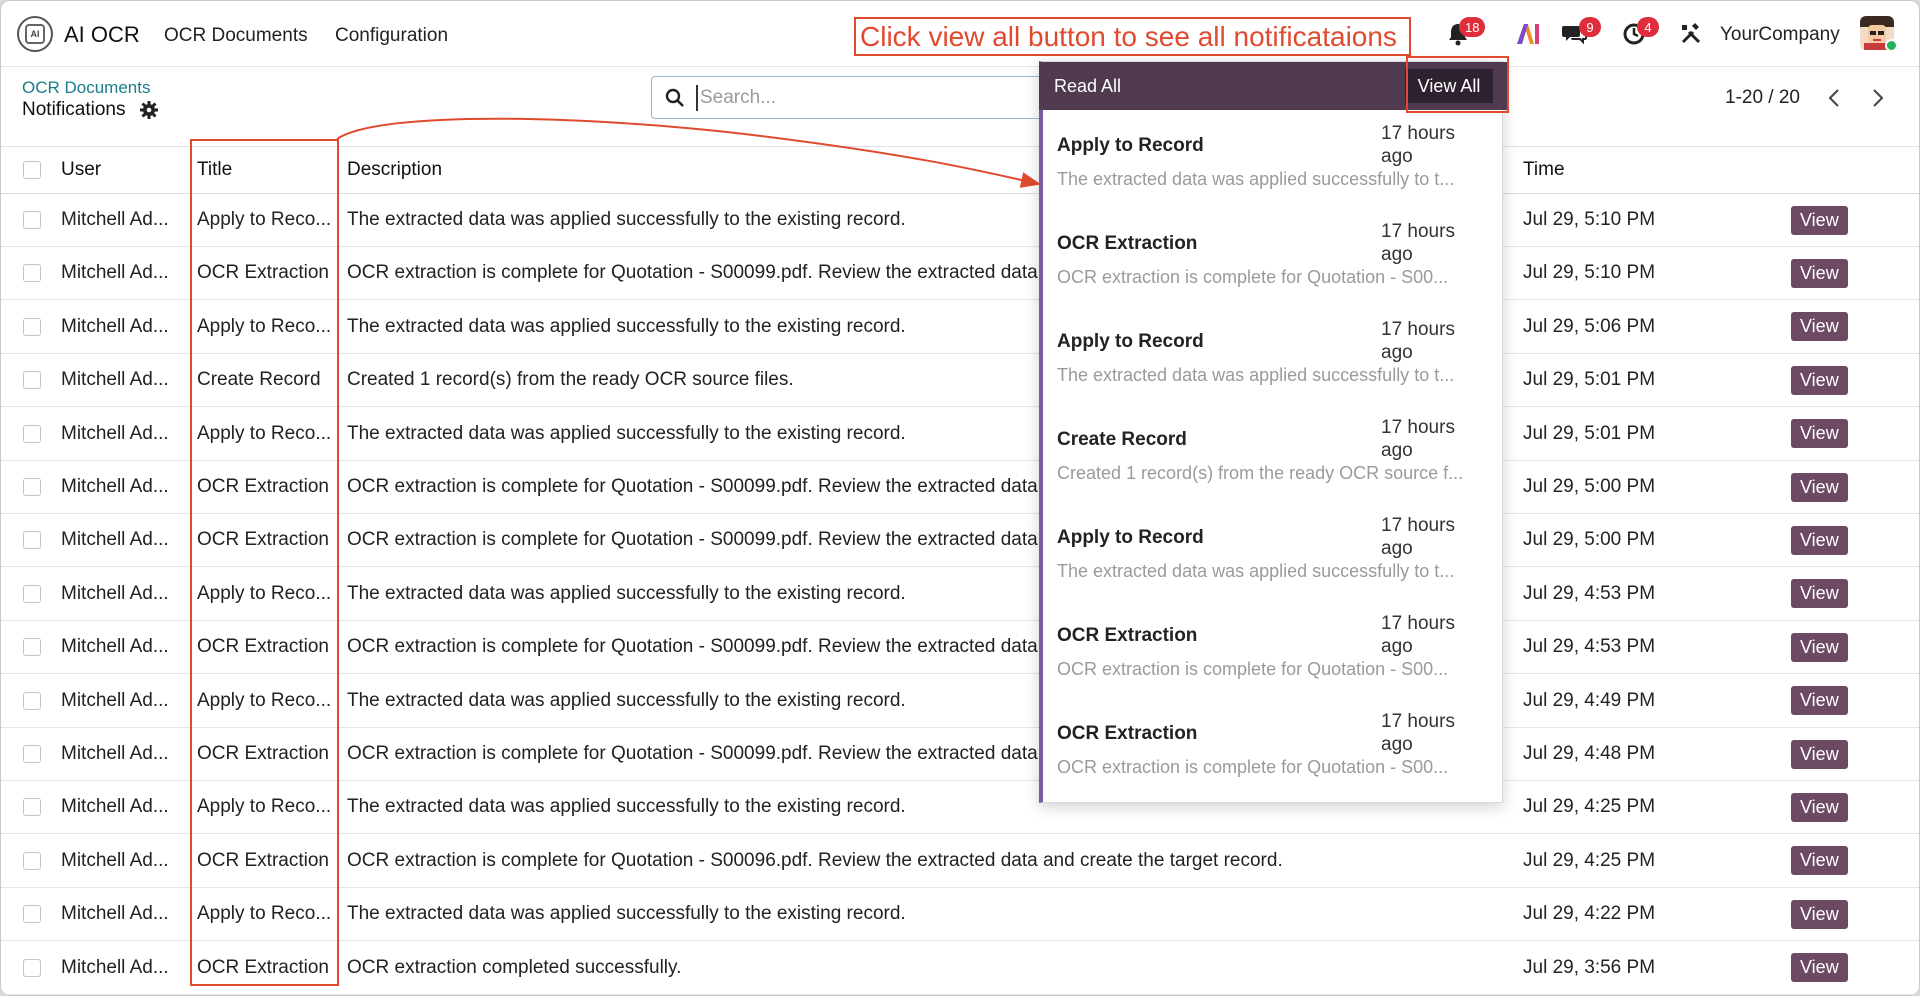  Describe the element at coordinates (1623, 170) in the screenshot. I see `header-time: Time` at that location.